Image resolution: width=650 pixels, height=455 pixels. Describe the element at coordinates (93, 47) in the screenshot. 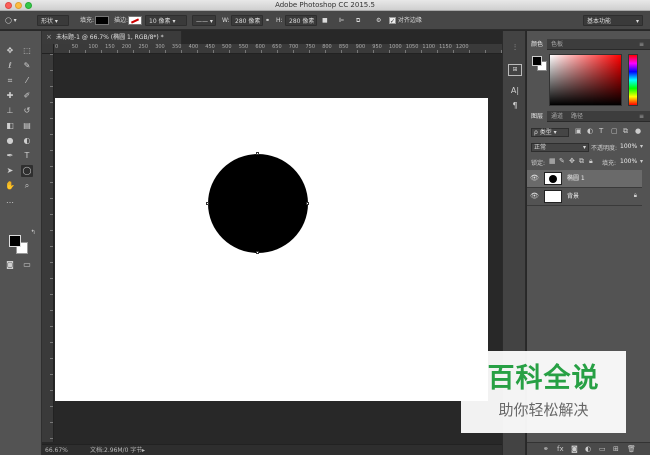

I see `ruler-tick-label: 100` at that location.